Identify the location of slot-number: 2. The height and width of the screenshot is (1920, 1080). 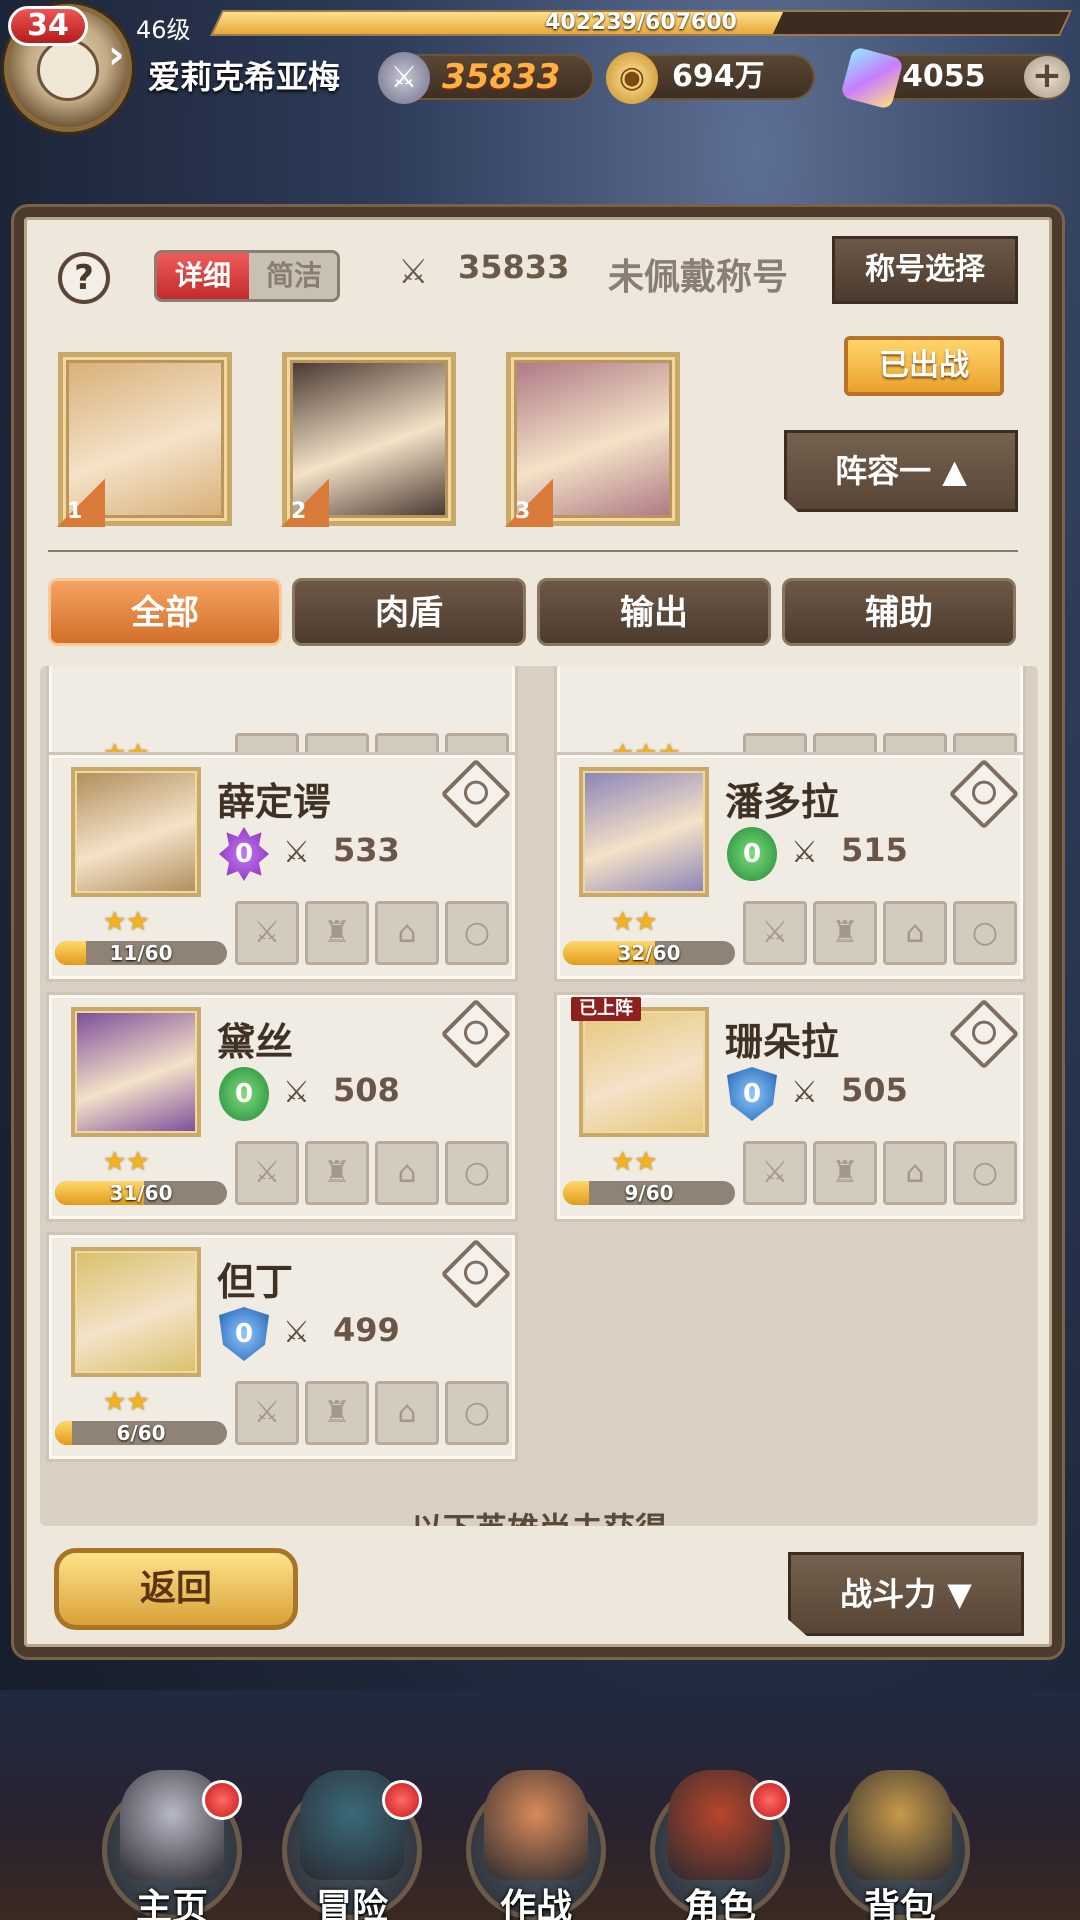
(305, 503).